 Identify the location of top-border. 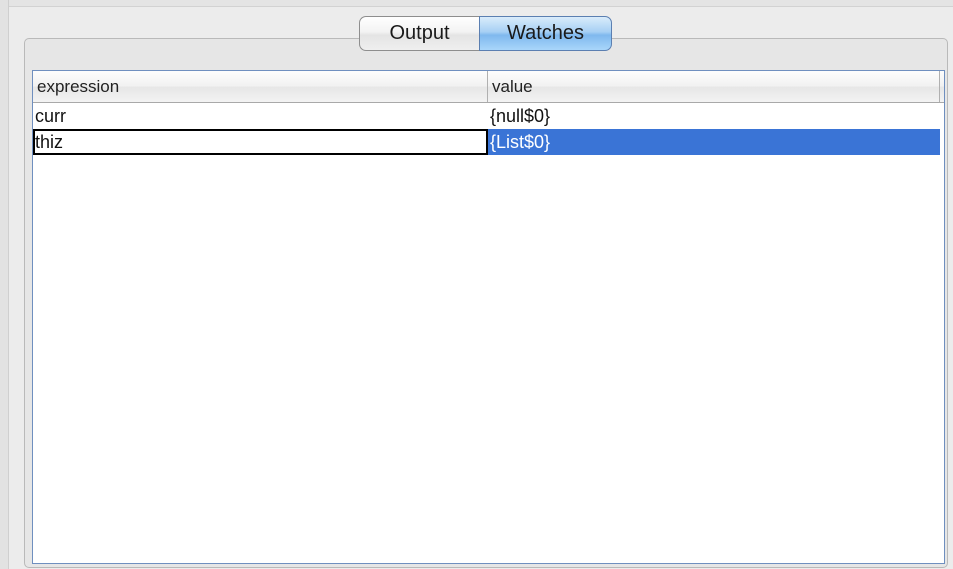
(476, 3).